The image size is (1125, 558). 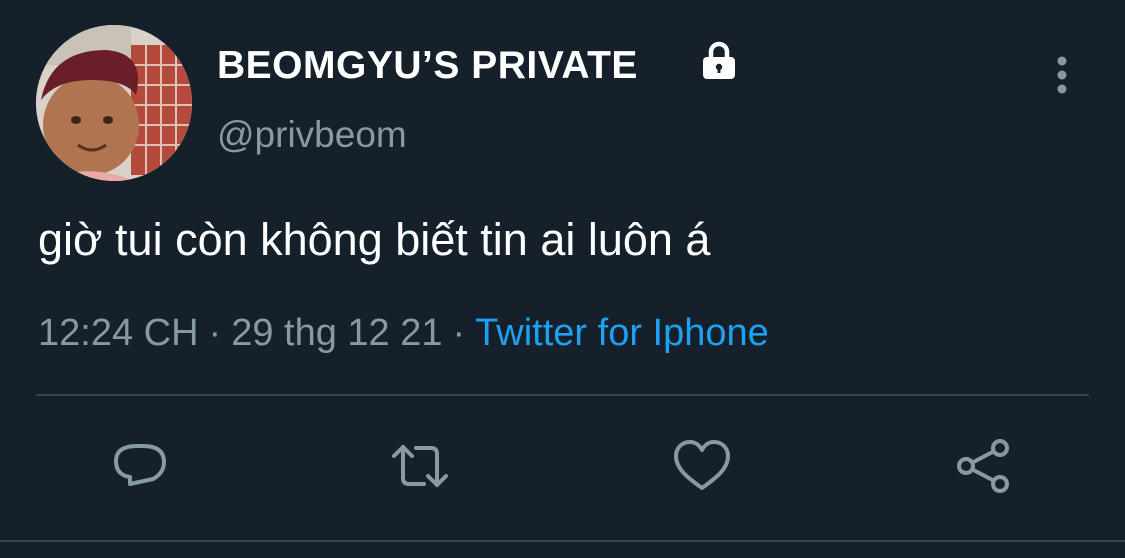 What do you see at coordinates (427, 66) in the screenshot?
I see `display-name: BEOMGYU’S PRIVATE` at bounding box center [427, 66].